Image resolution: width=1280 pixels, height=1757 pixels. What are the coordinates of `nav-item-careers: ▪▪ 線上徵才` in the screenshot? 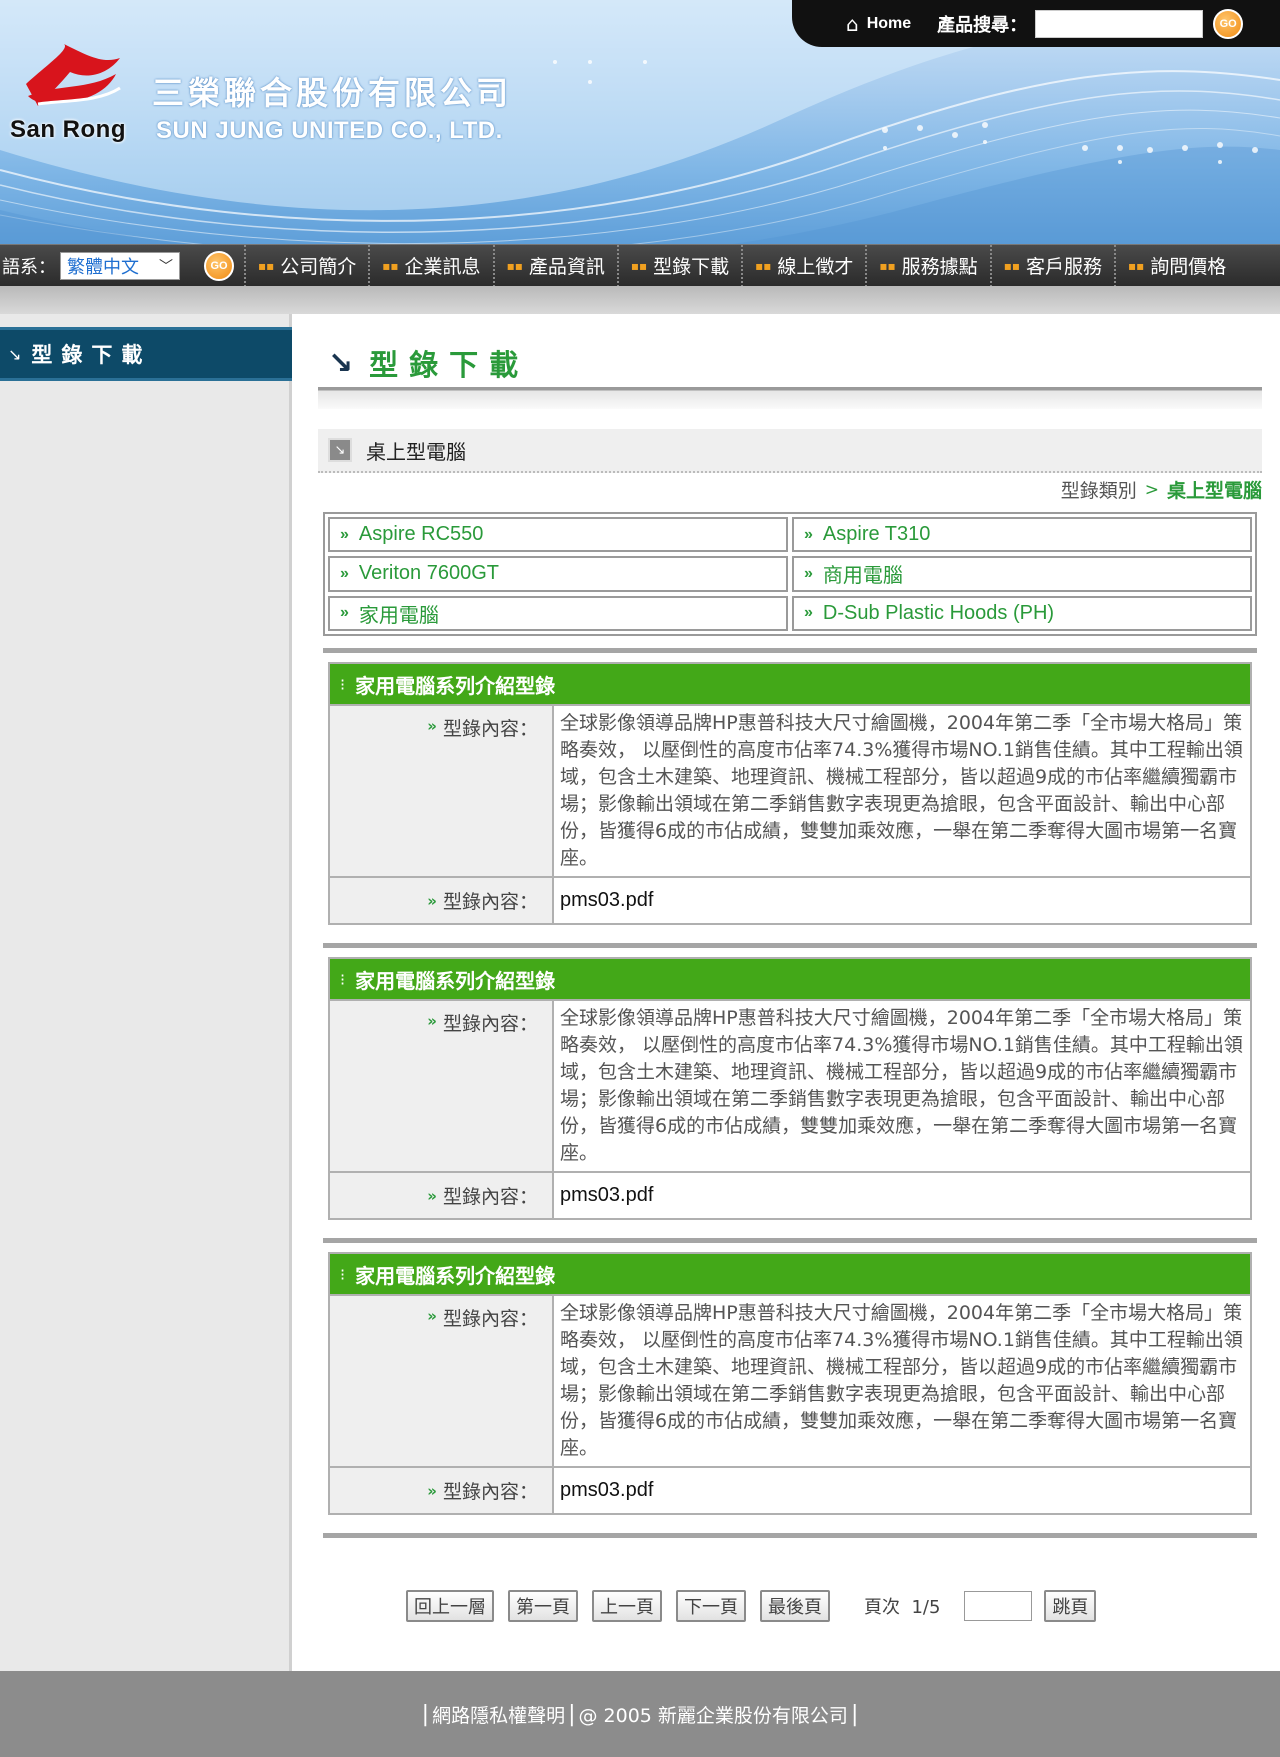 It's located at (803, 265).